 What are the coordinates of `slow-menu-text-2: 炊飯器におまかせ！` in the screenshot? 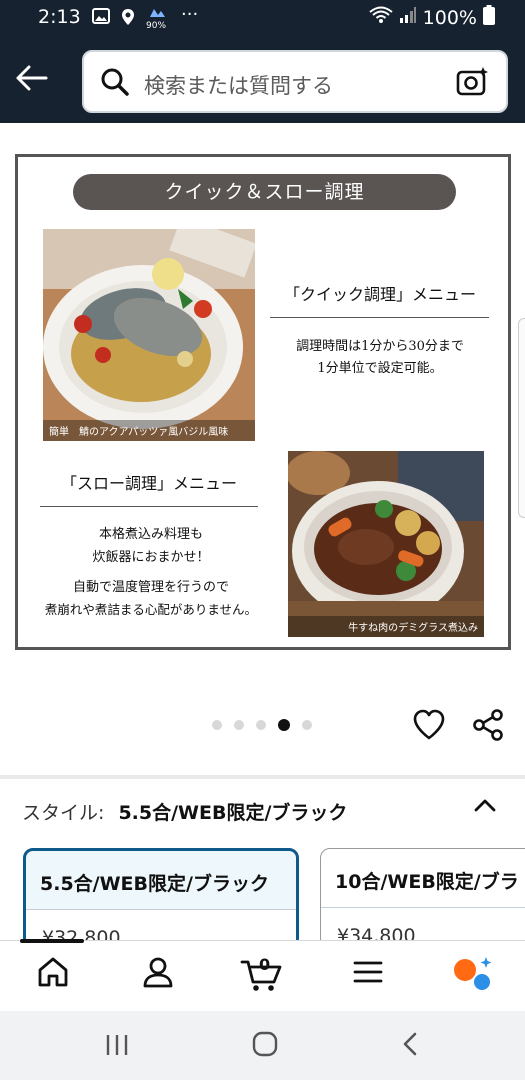 It's located at (151, 557).